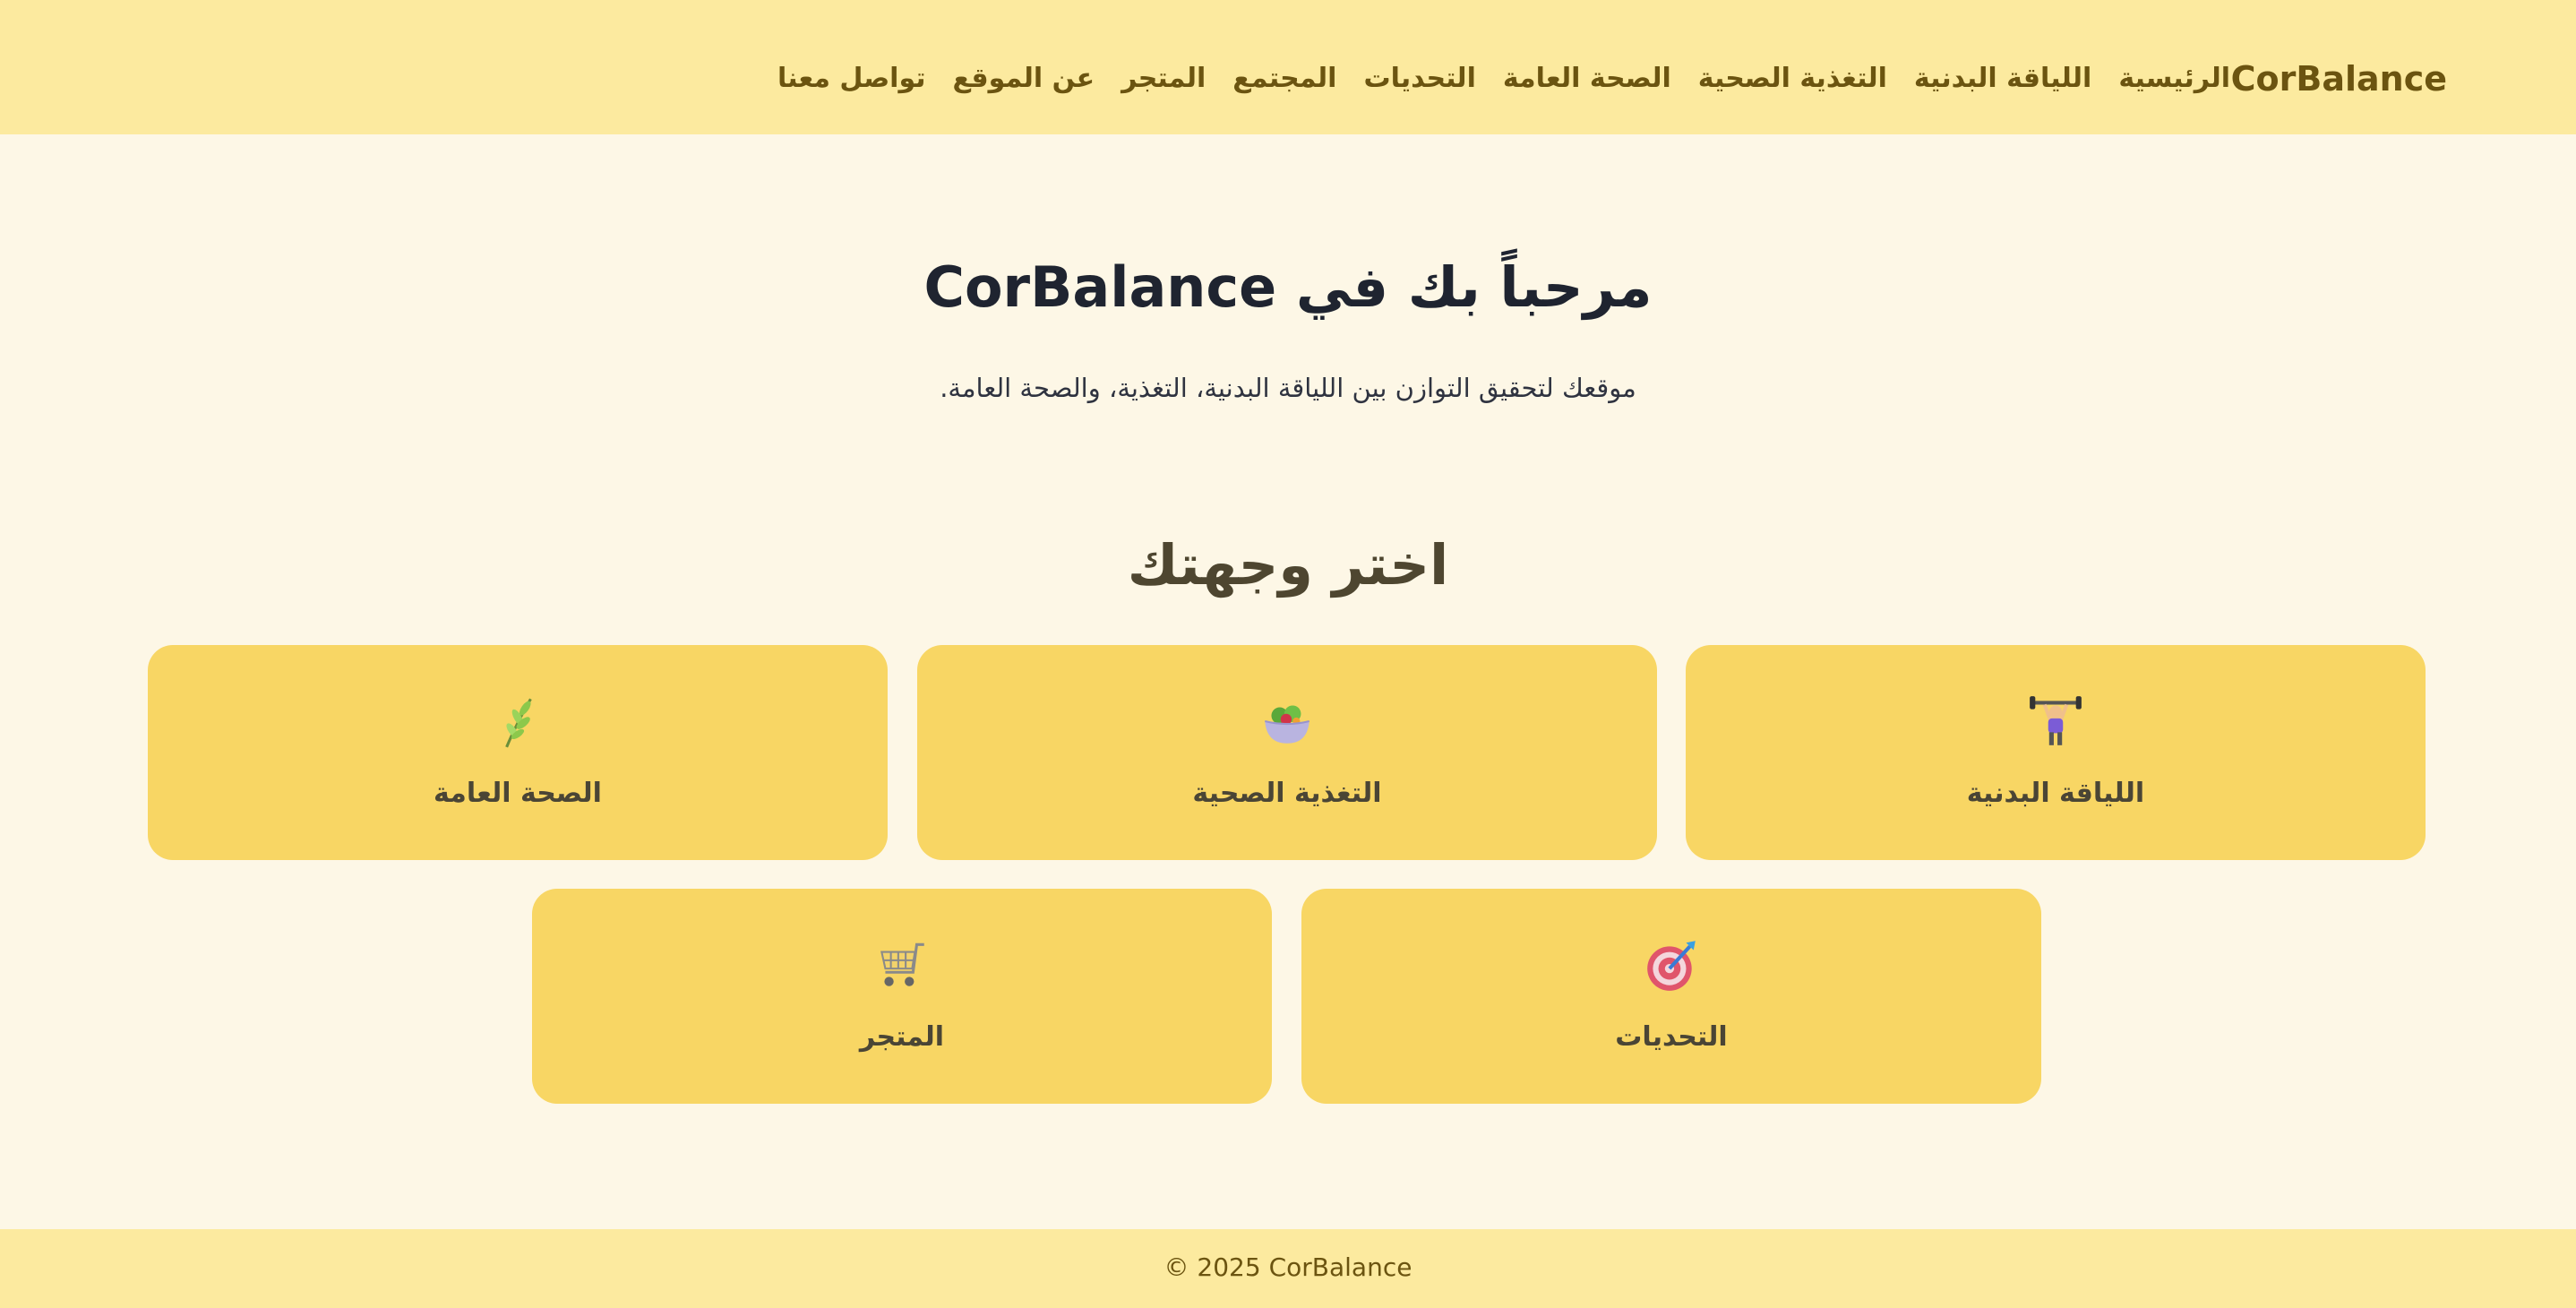  What do you see at coordinates (1287, 723) in the screenshot?
I see `salad-bowl-icon` at bounding box center [1287, 723].